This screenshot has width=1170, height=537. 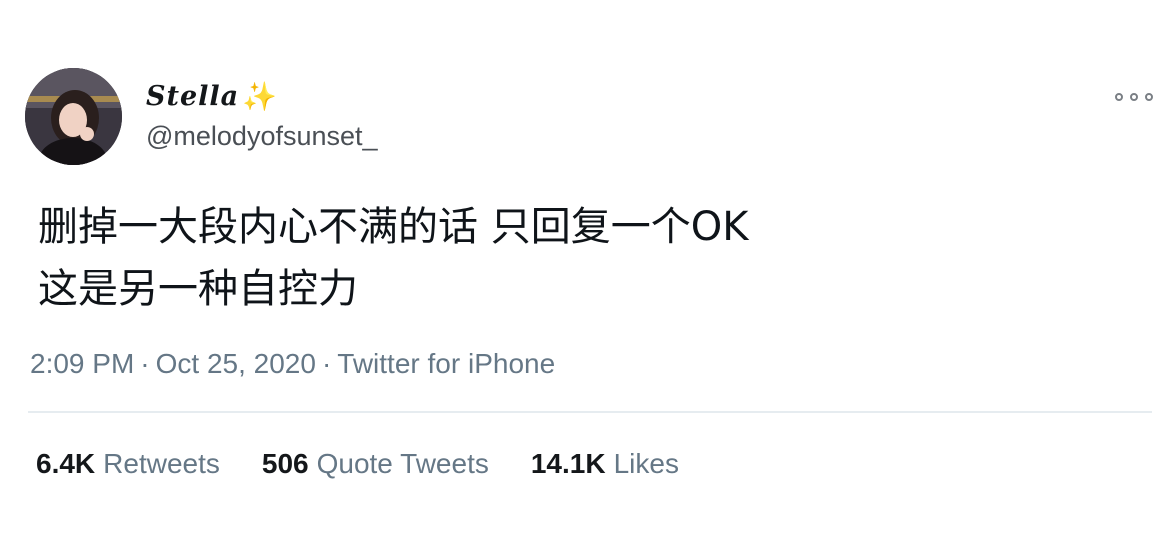 I want to click on display-name: Stella ✨, so click(x=212, y=97).